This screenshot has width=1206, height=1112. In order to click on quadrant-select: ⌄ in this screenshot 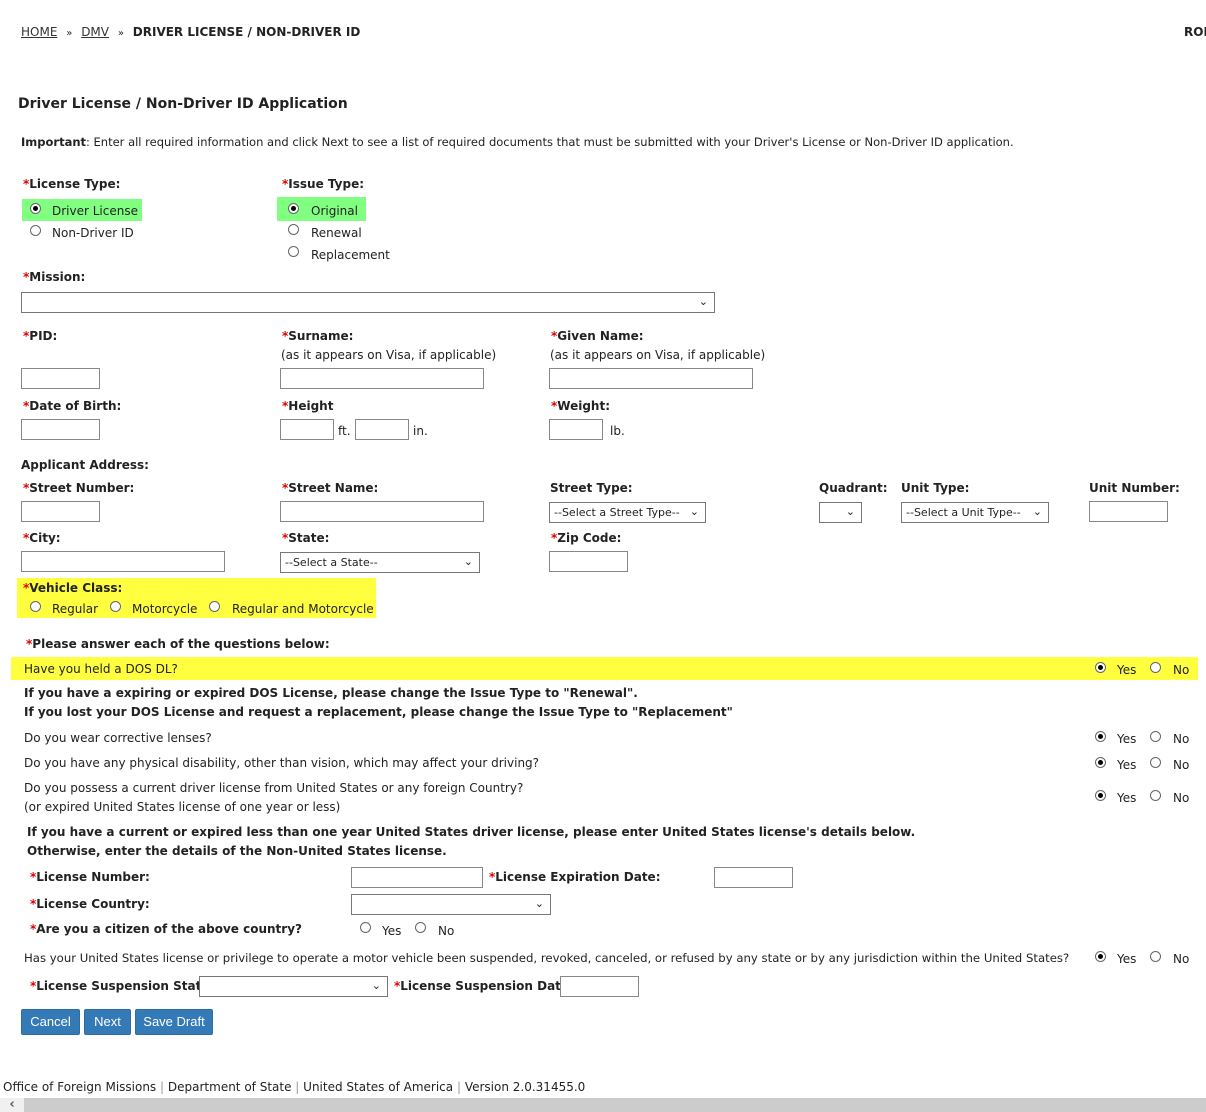, I will do `click(840, 512)`.